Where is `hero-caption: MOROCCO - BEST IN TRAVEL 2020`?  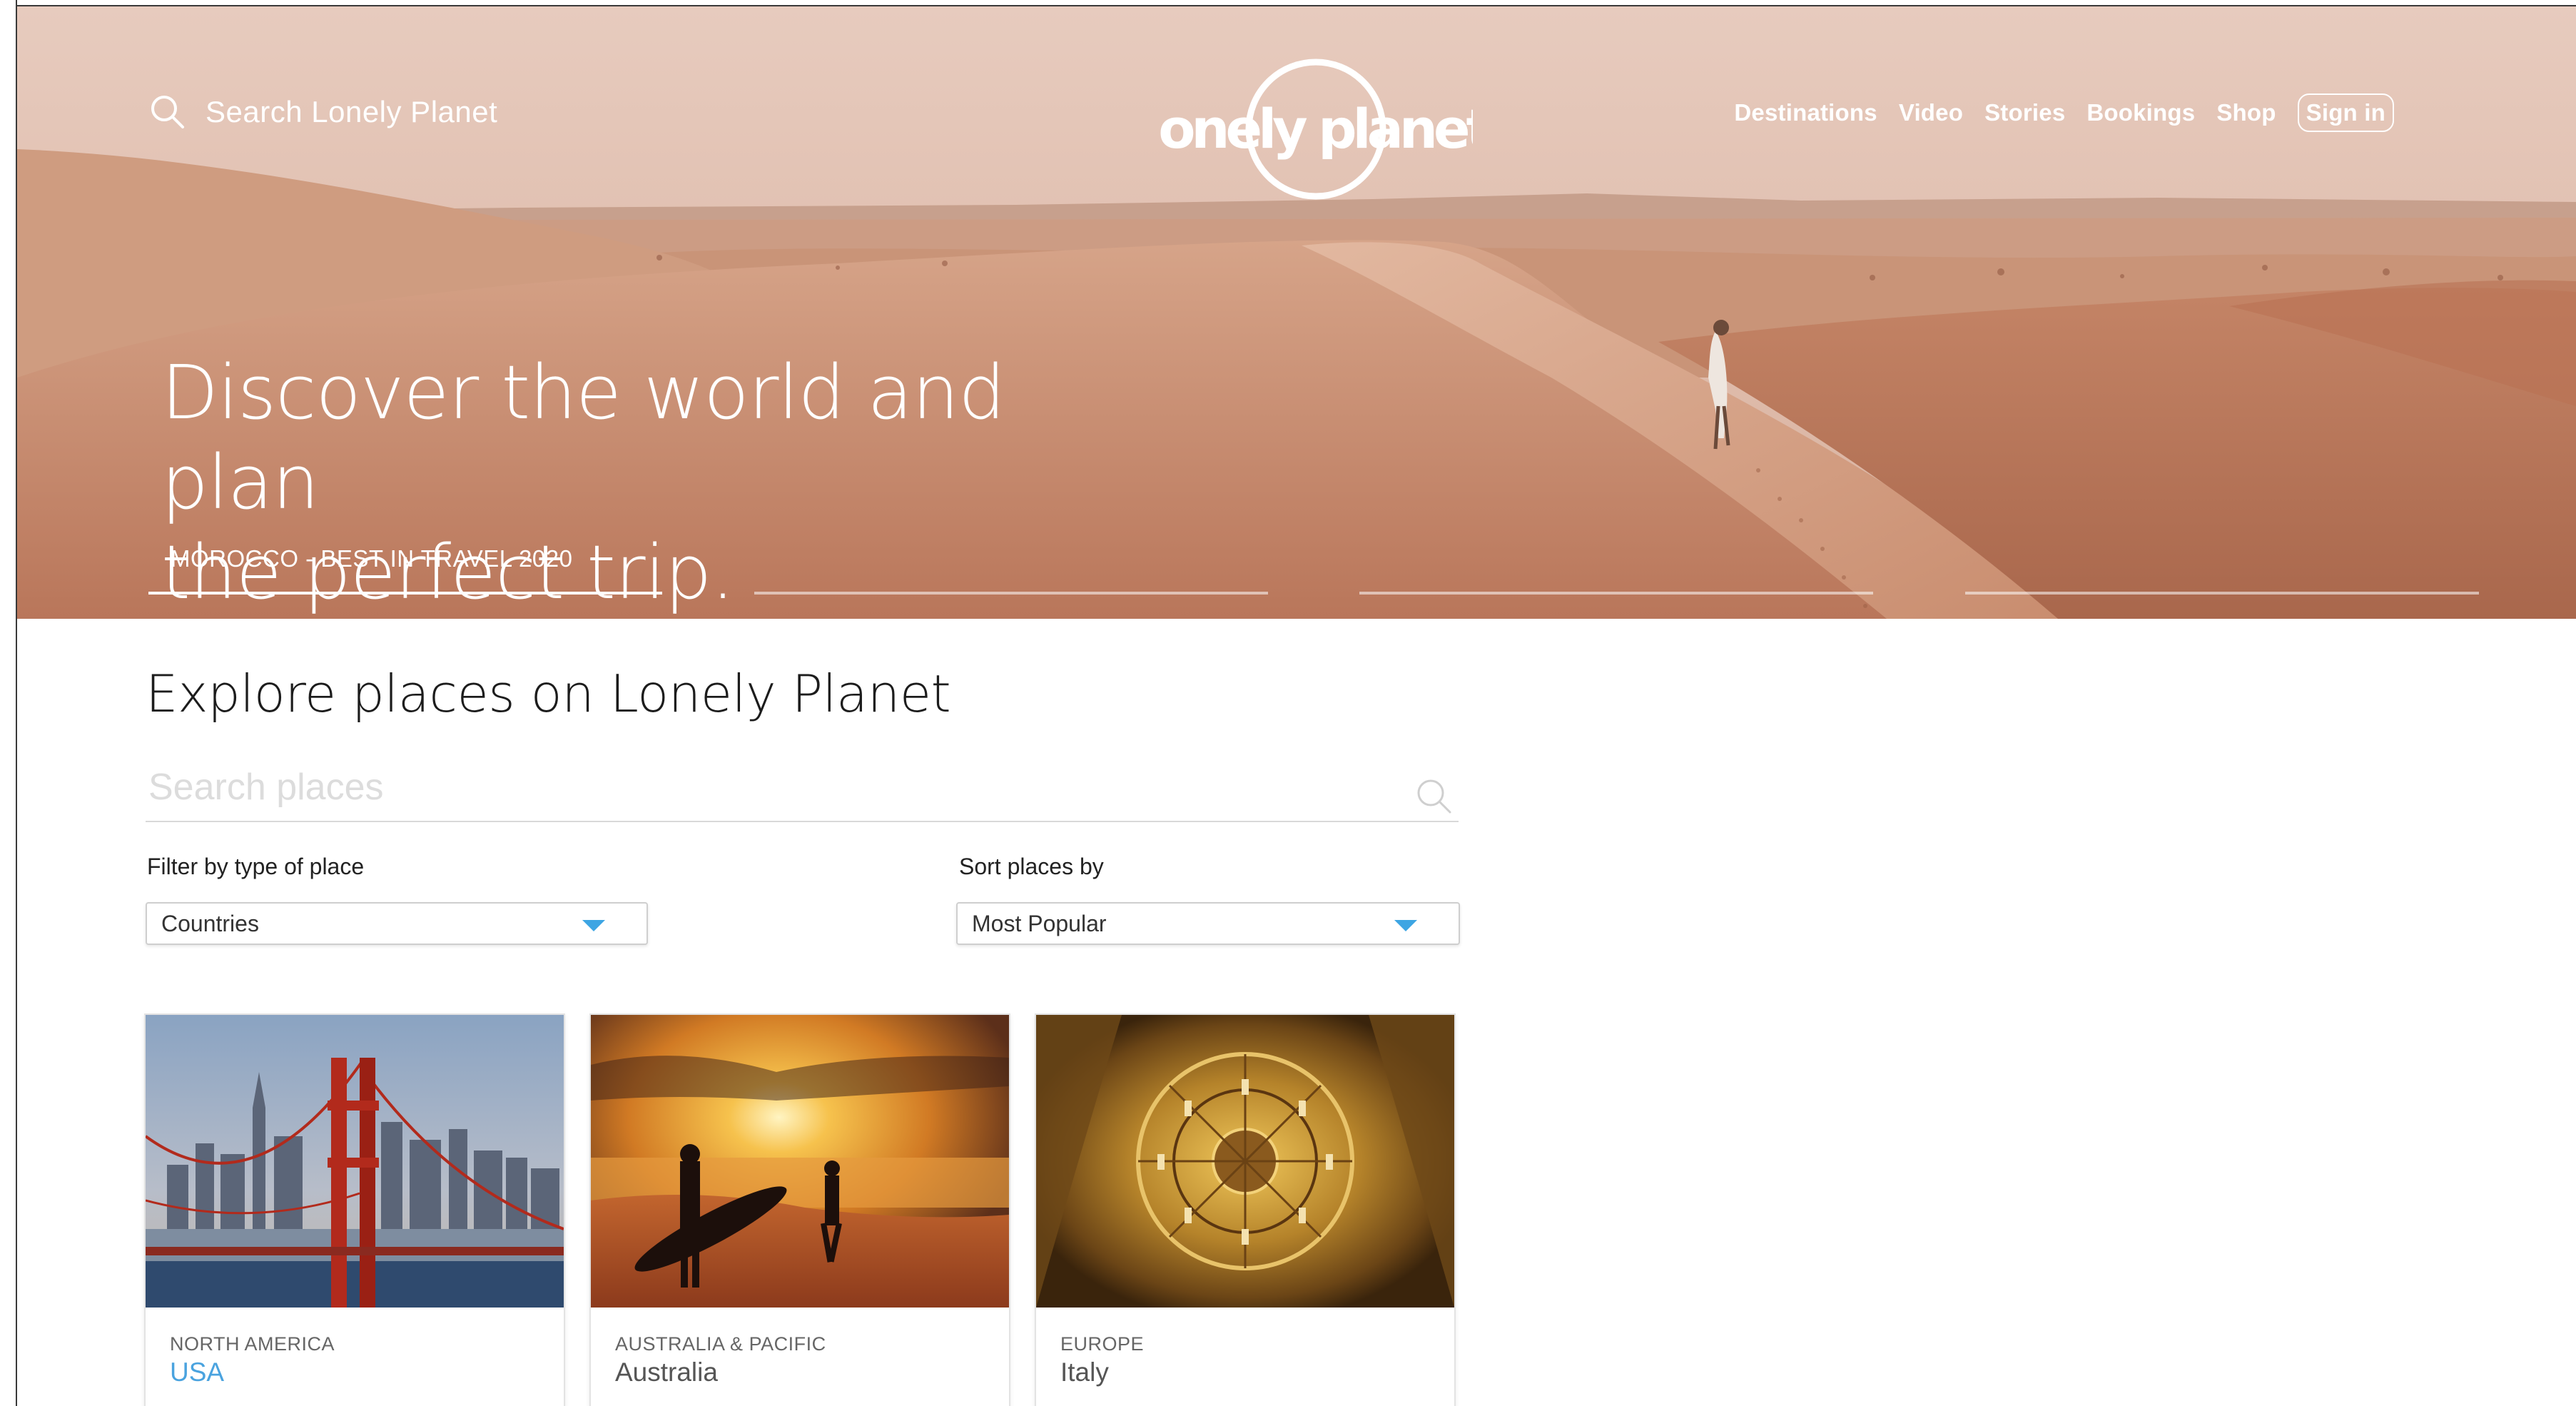 hero-caption: MOROCCO - BEST IN TRAVEL 2020 is located at coordinates (371, 558).